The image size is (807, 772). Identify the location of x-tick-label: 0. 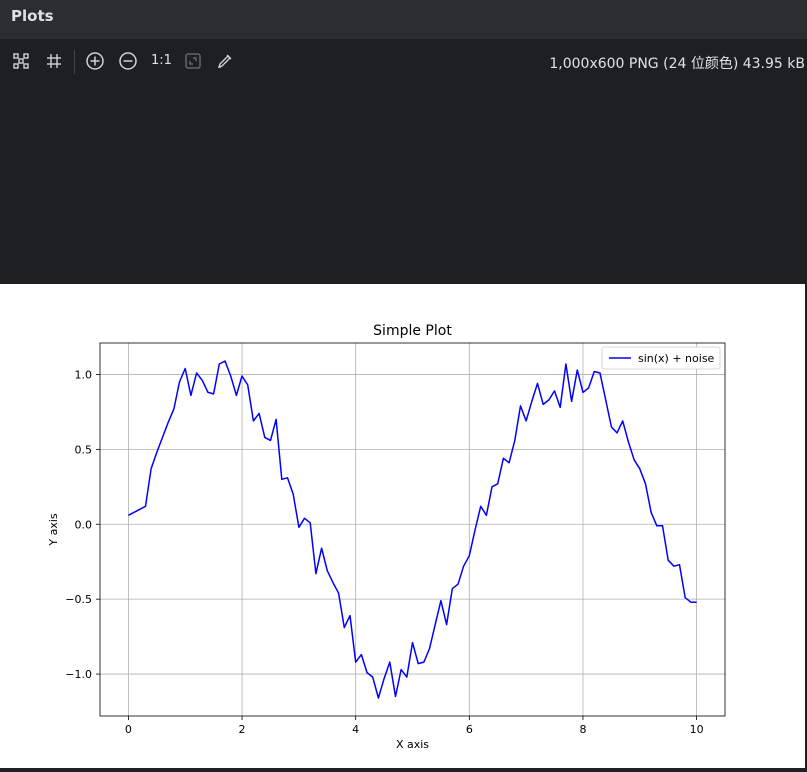
(128, 729).